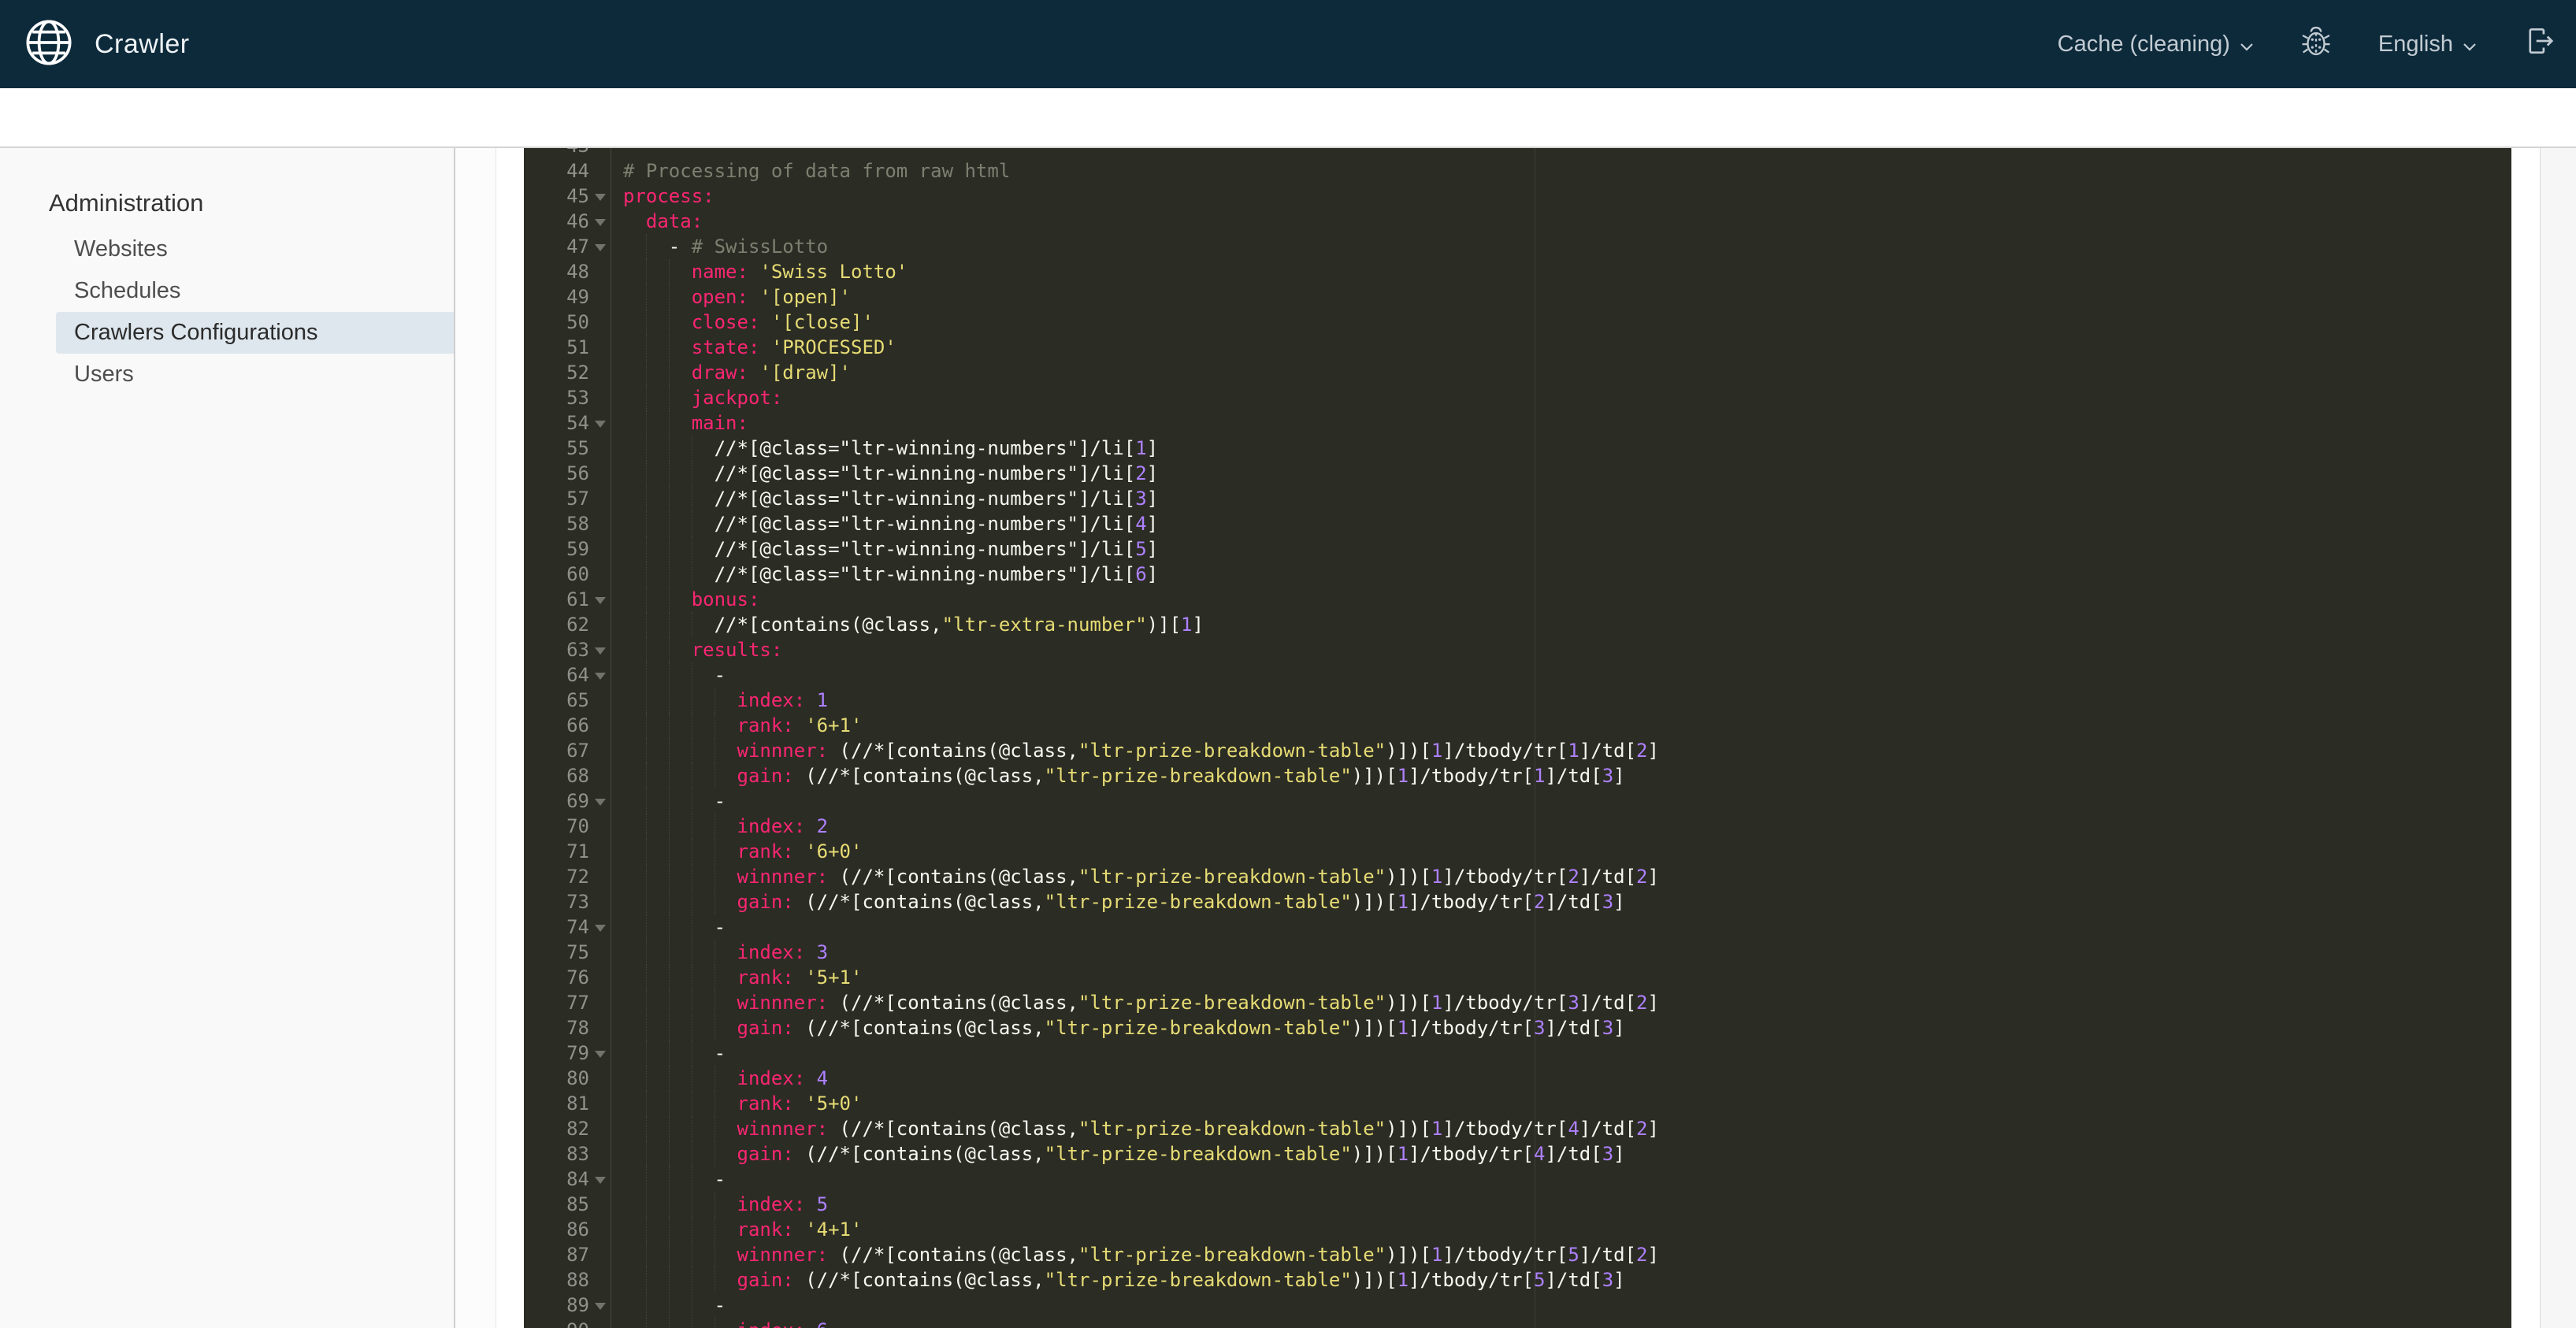 The width and height of the screenshot is (2576, 1328). I want to click on code-line: 89 -, so click(1517, 1306).